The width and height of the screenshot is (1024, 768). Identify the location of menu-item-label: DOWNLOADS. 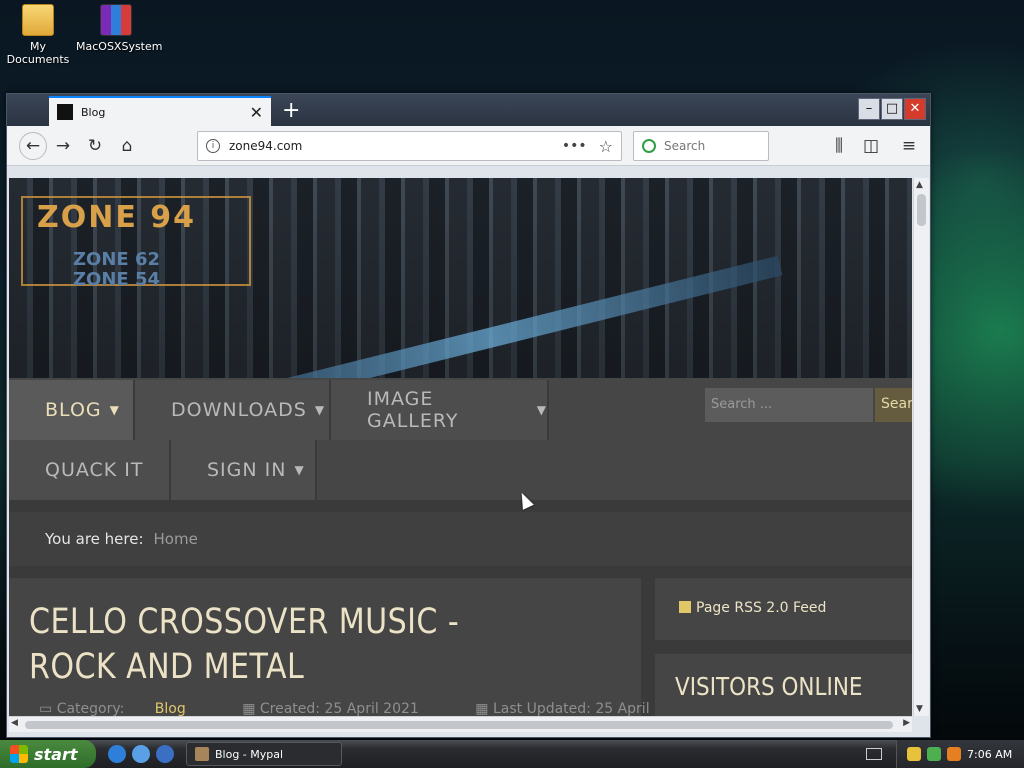
(239, 410).